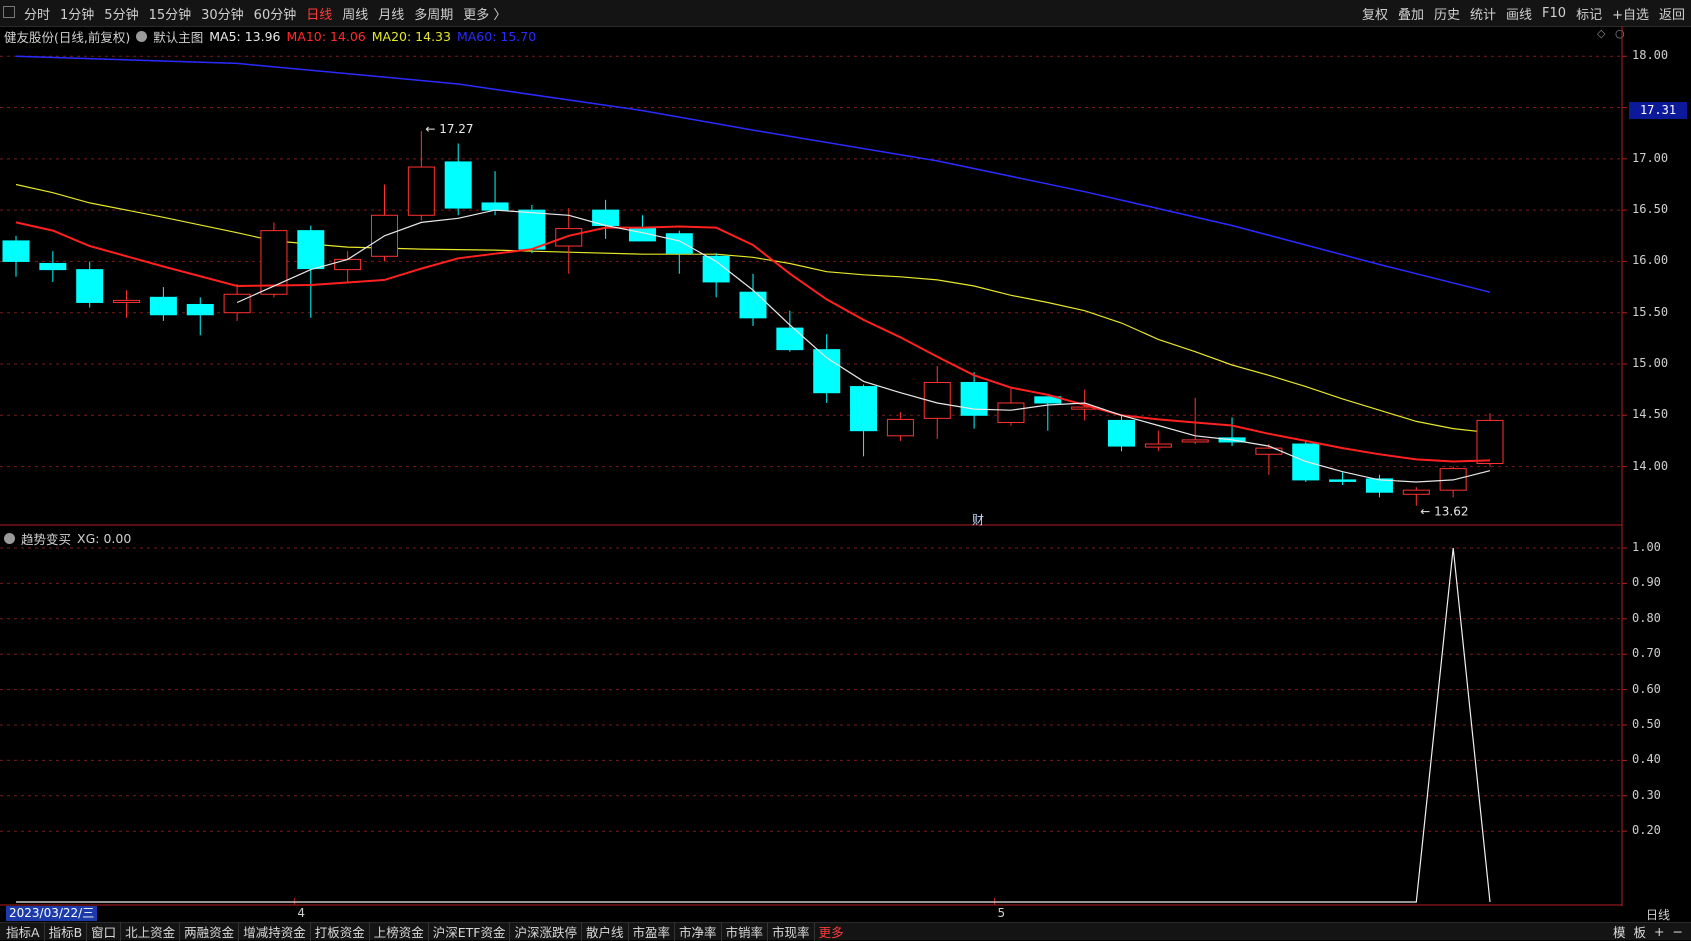 This screenshot has width=1691, height=941. What do you see at coordinates (1650, 363) in the screenshot?
I see `price-tick-label: 15.00` at bounding box center [1650, 363].